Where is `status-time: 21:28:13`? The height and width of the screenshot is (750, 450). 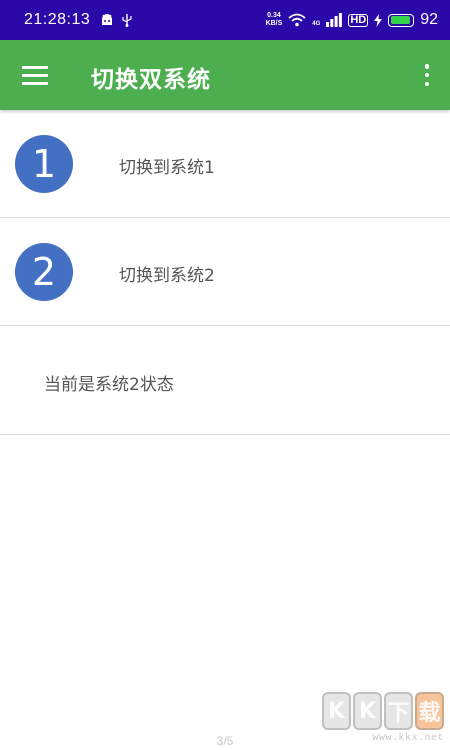 status-time: 21:28:13 is located at coordinates (57, 19).